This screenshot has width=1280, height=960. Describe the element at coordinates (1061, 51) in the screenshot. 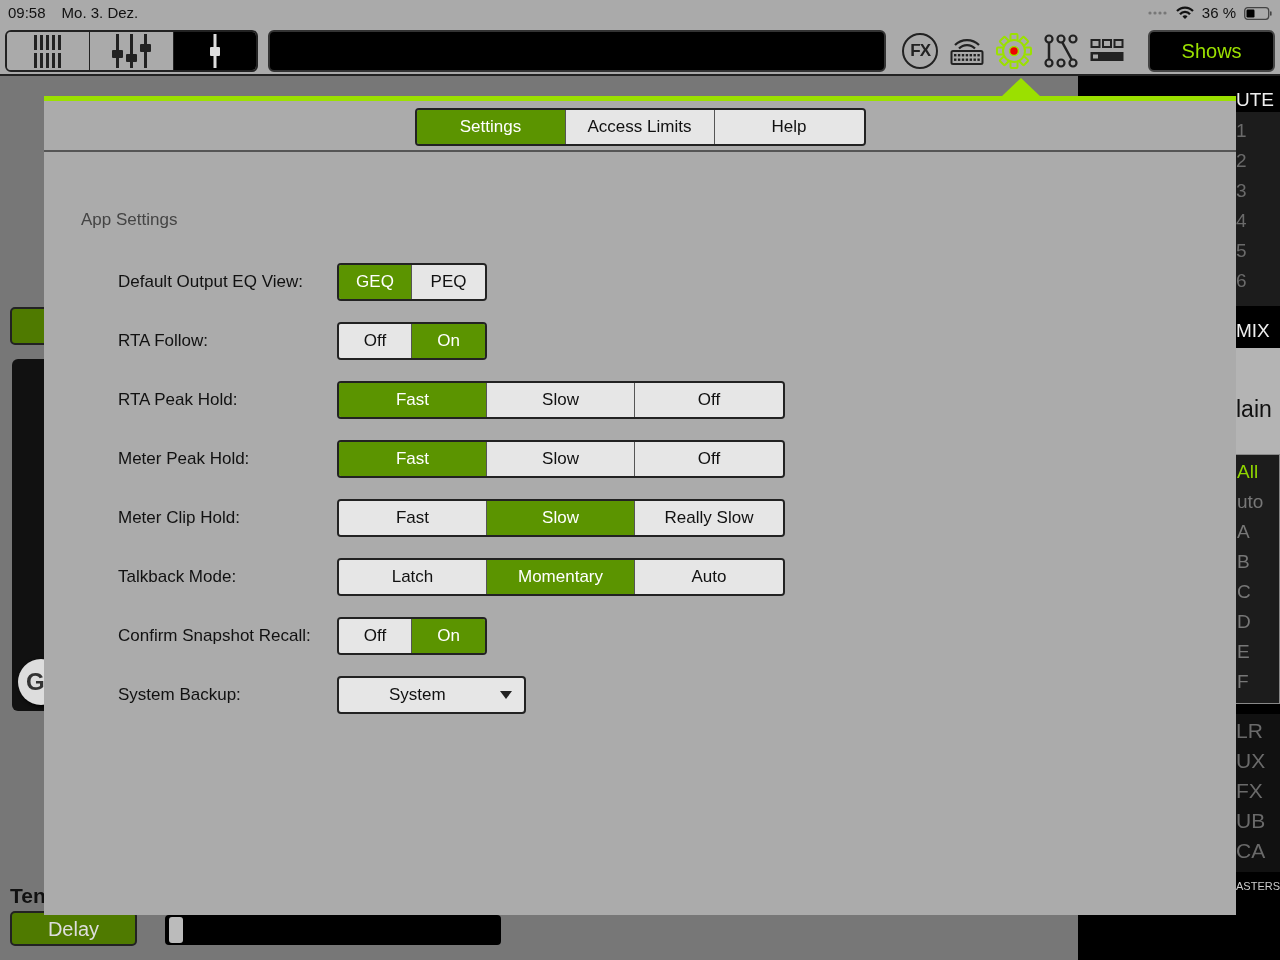

I see `node-graph-icon` at that location.